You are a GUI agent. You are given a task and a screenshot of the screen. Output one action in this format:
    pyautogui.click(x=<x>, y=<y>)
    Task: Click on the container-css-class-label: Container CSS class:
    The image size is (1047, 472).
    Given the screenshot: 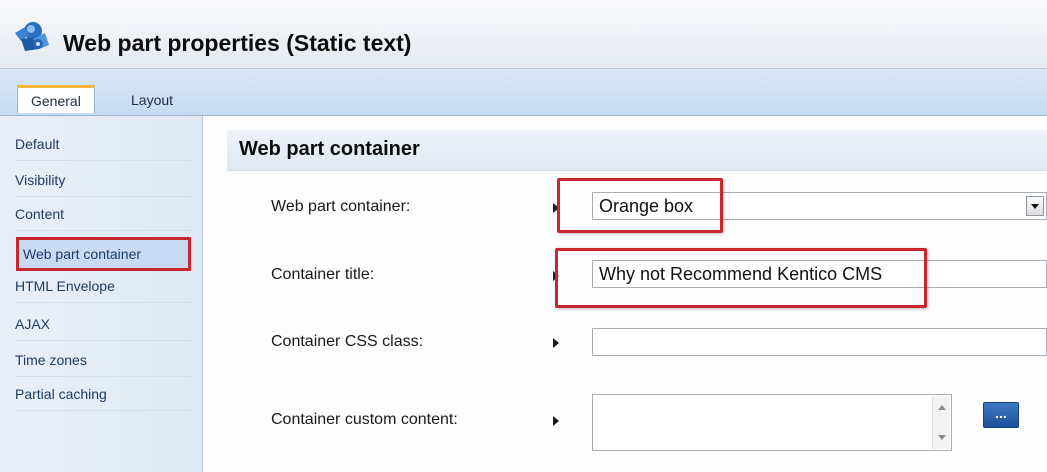 What is the action you would take?
    pyautogui.click(x=347, y=341)
    